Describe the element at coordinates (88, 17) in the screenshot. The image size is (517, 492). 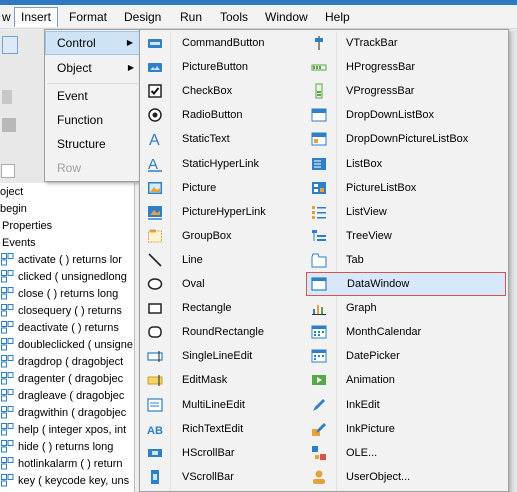
I see `menu-format: Format` at that location.